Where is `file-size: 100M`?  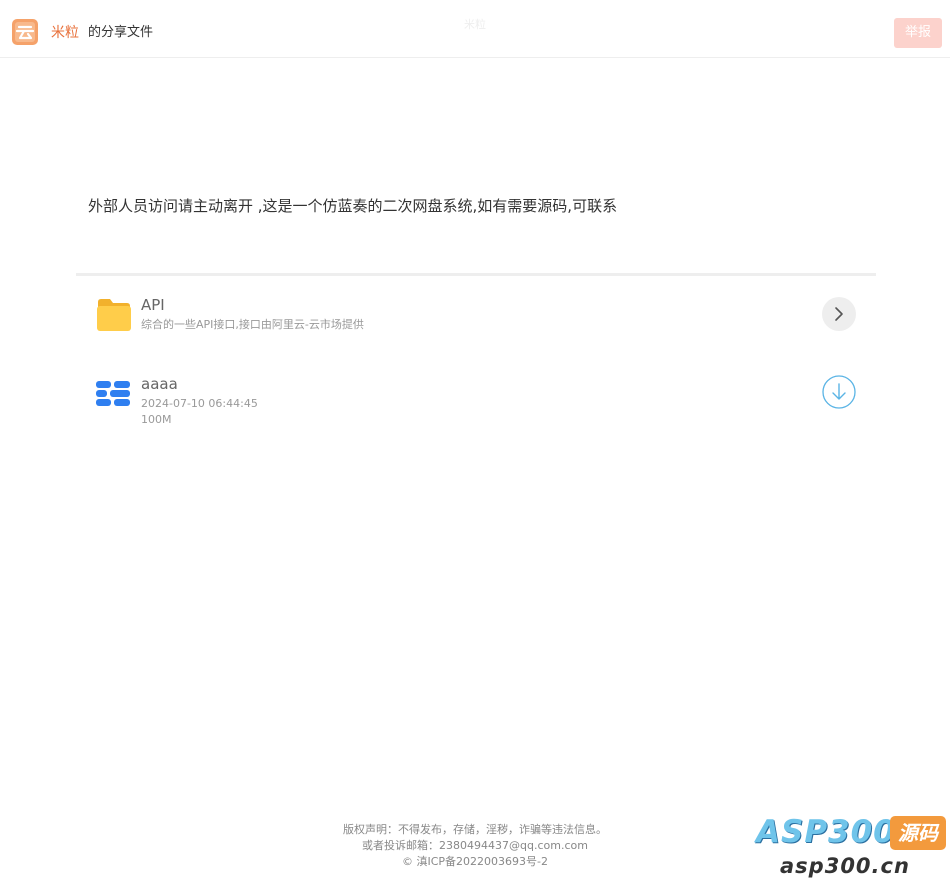 file-size: 100M is located at coordinates (156, 419).